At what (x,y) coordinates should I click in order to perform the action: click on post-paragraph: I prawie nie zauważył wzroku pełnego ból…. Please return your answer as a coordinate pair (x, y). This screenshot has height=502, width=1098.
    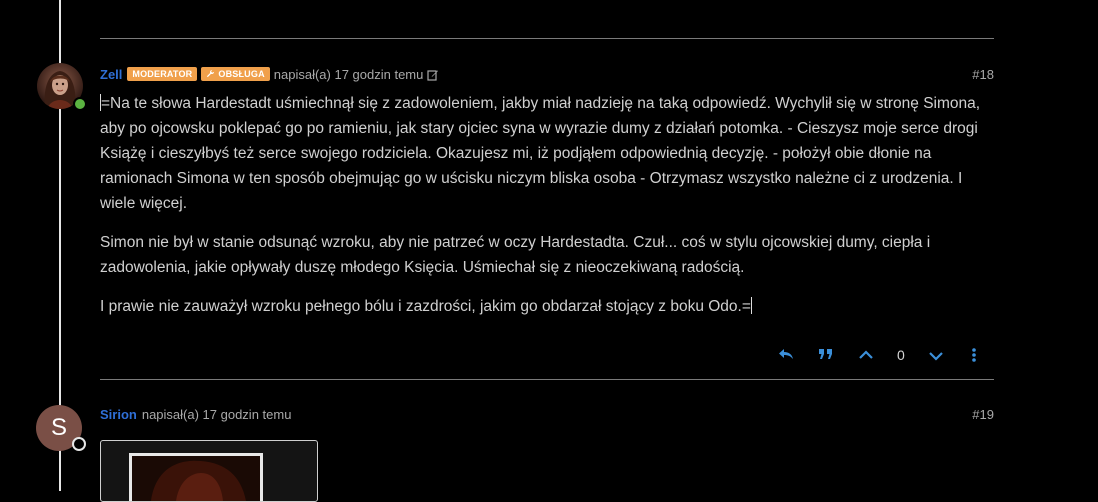
    Looking at the image, I should click on (425, 306).